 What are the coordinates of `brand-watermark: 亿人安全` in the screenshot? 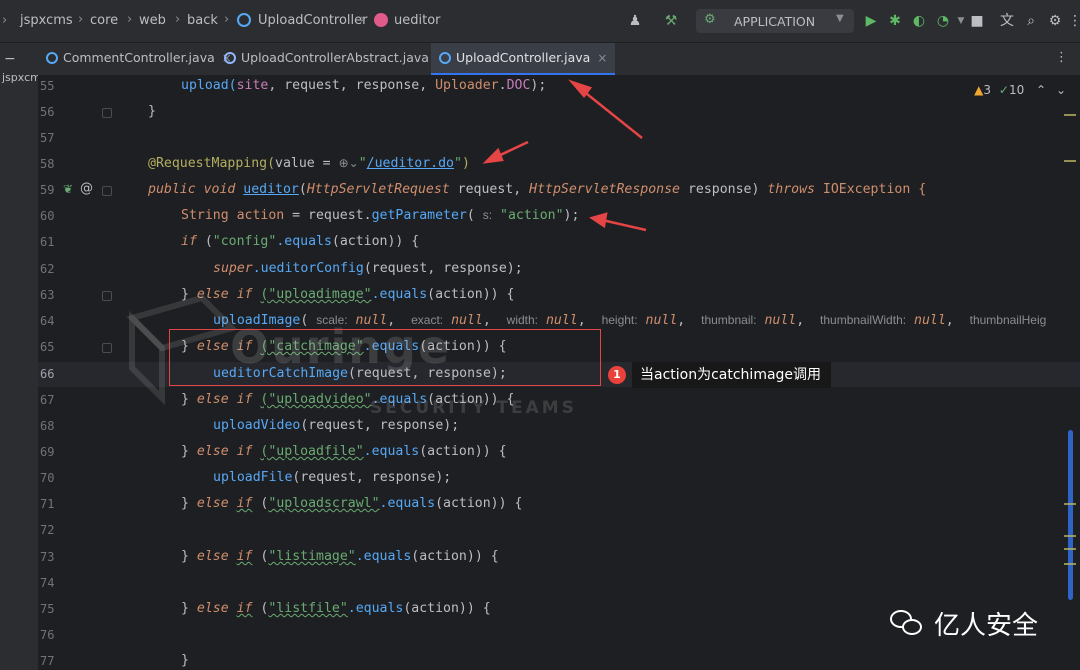 It's located at (964, 623).